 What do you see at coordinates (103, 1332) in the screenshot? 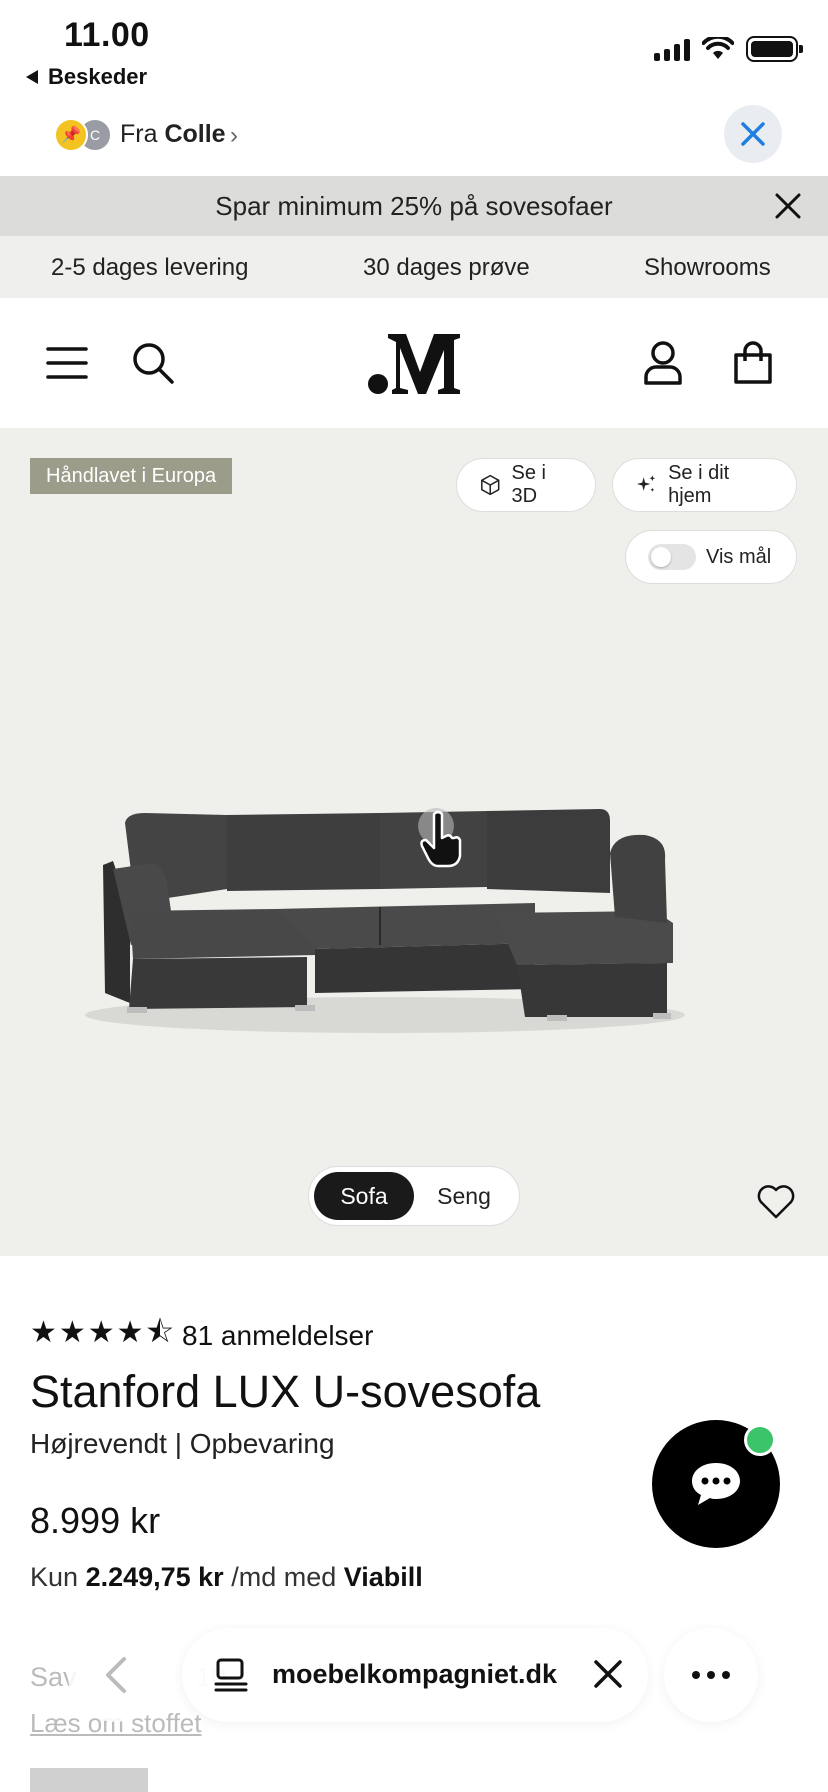
I see `star-rating-icon: ★★★★⯪` at bounding box center [103, 1332].